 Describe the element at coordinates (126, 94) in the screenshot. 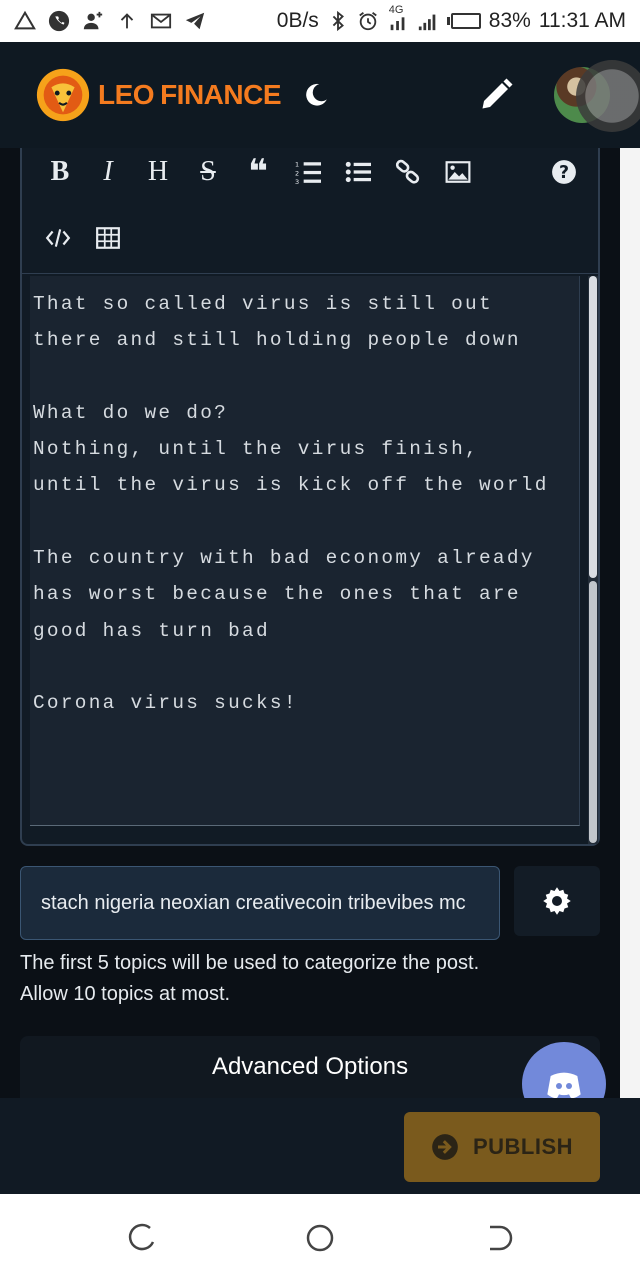

I see `logo-text-leo: LEO` at that location.